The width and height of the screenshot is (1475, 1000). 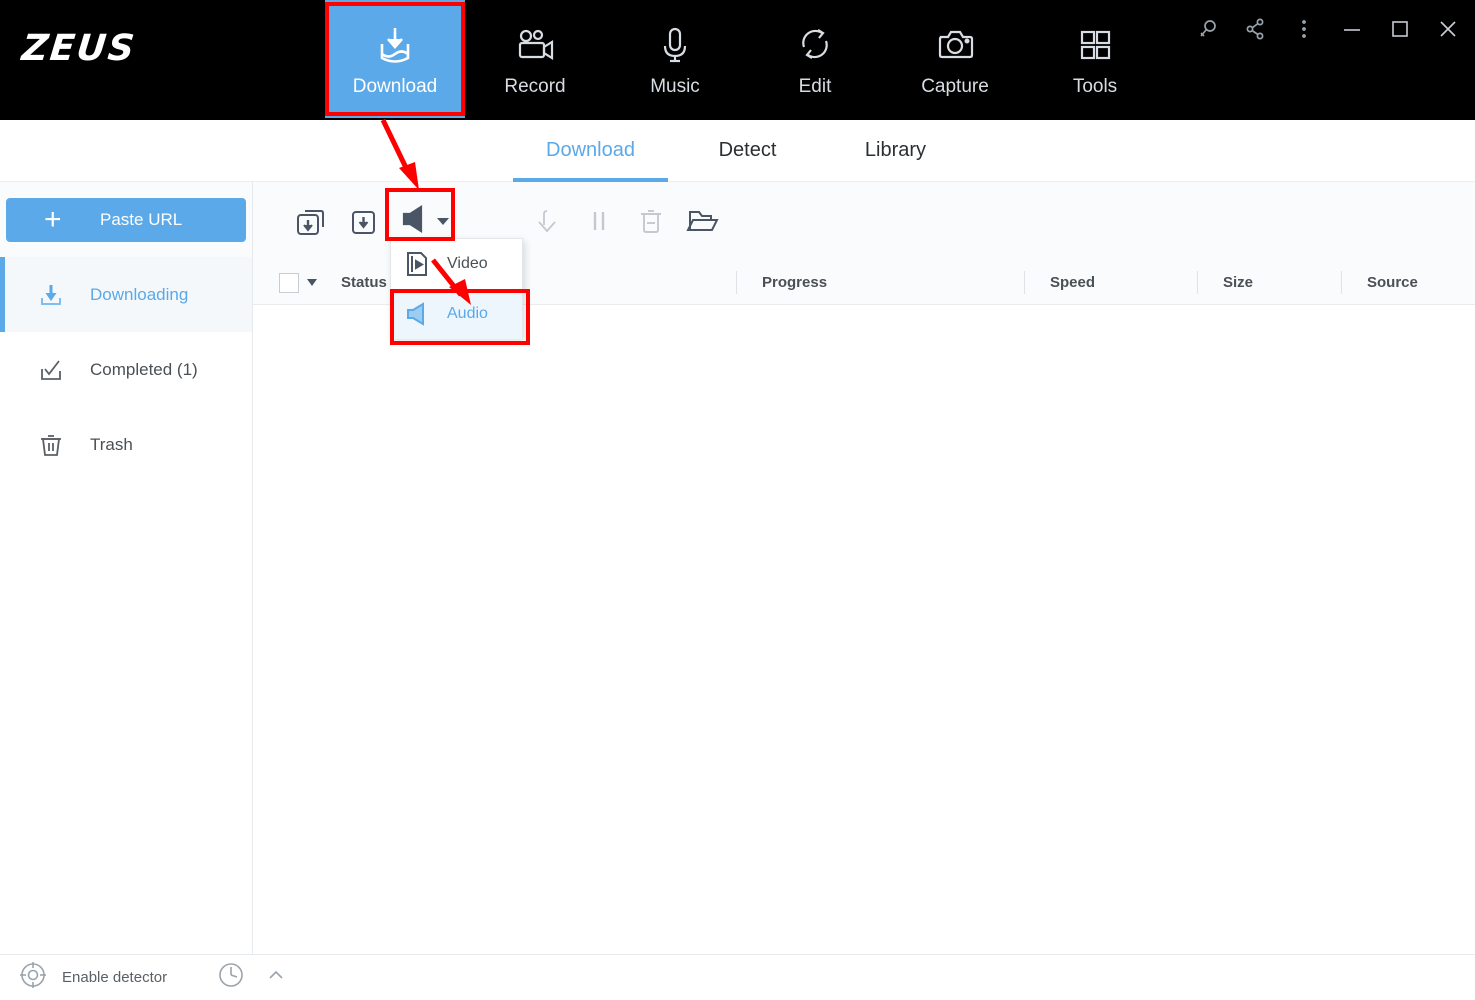 What do you see at coordinates (467, 313) in the screenshot?
I see `dropdown-label-audio: Audio` at bounding box center [467, 313].